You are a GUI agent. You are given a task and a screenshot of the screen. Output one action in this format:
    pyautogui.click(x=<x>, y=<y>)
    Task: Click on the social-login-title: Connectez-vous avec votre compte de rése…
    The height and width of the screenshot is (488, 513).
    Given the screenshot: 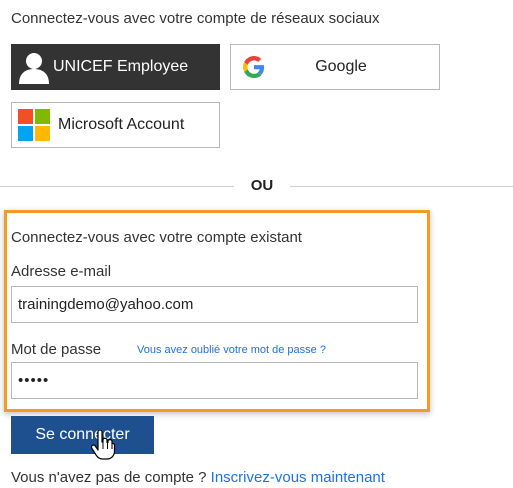 What is the action you would take?
    pyautogui.click(x=195, y=18)
    